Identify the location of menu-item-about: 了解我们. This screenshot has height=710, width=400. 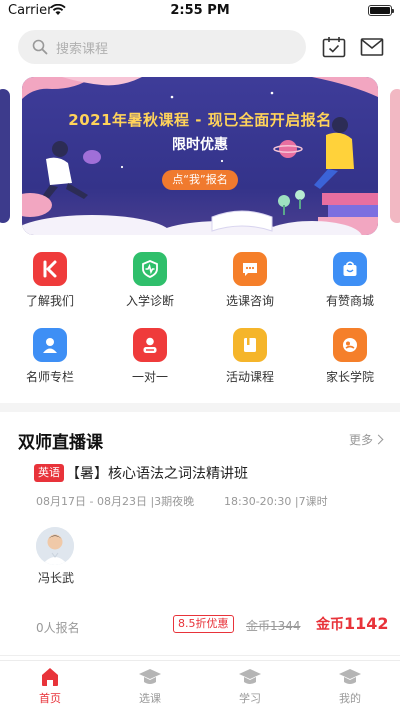
(50, 280).